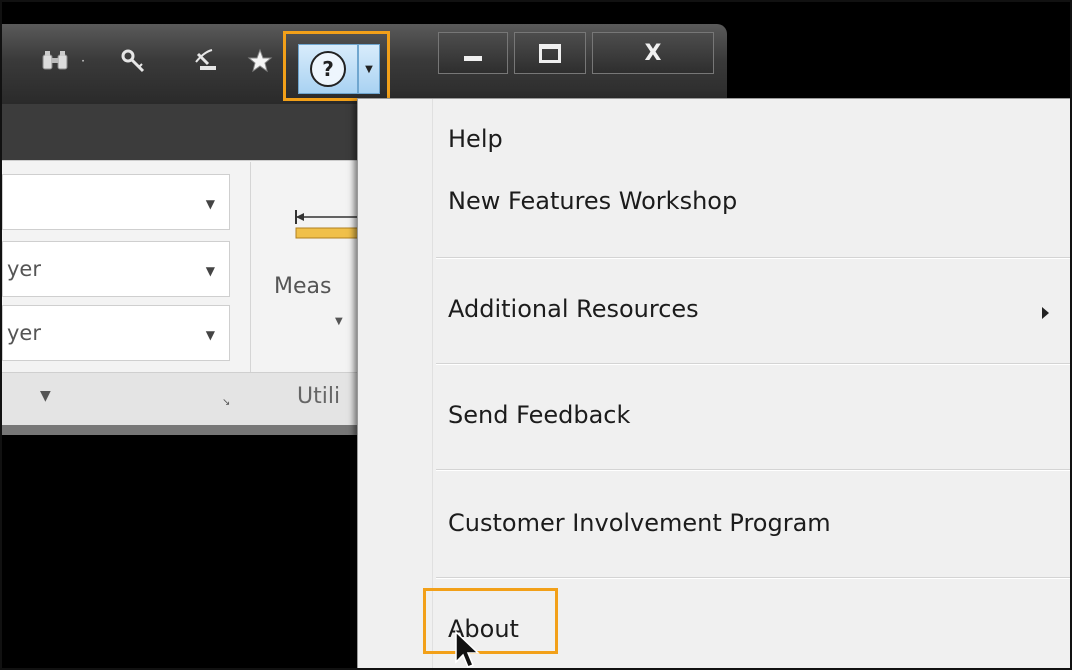 This screenshot has width=1072, height=670. I want to click on menu-icon-gutter, so click(395, 383).